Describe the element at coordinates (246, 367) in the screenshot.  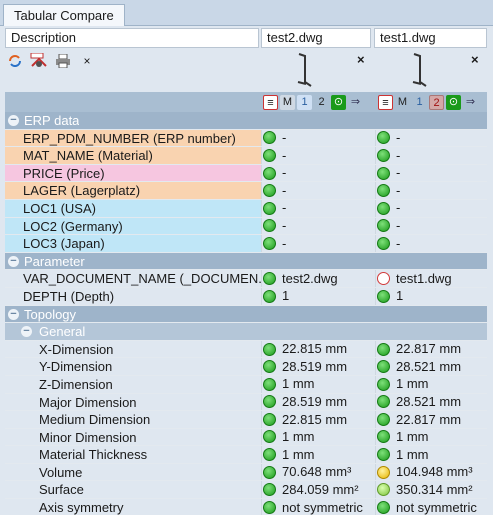
I see `table-row: Y-Dimension 28.519 mm 28.521 mm` at that location.